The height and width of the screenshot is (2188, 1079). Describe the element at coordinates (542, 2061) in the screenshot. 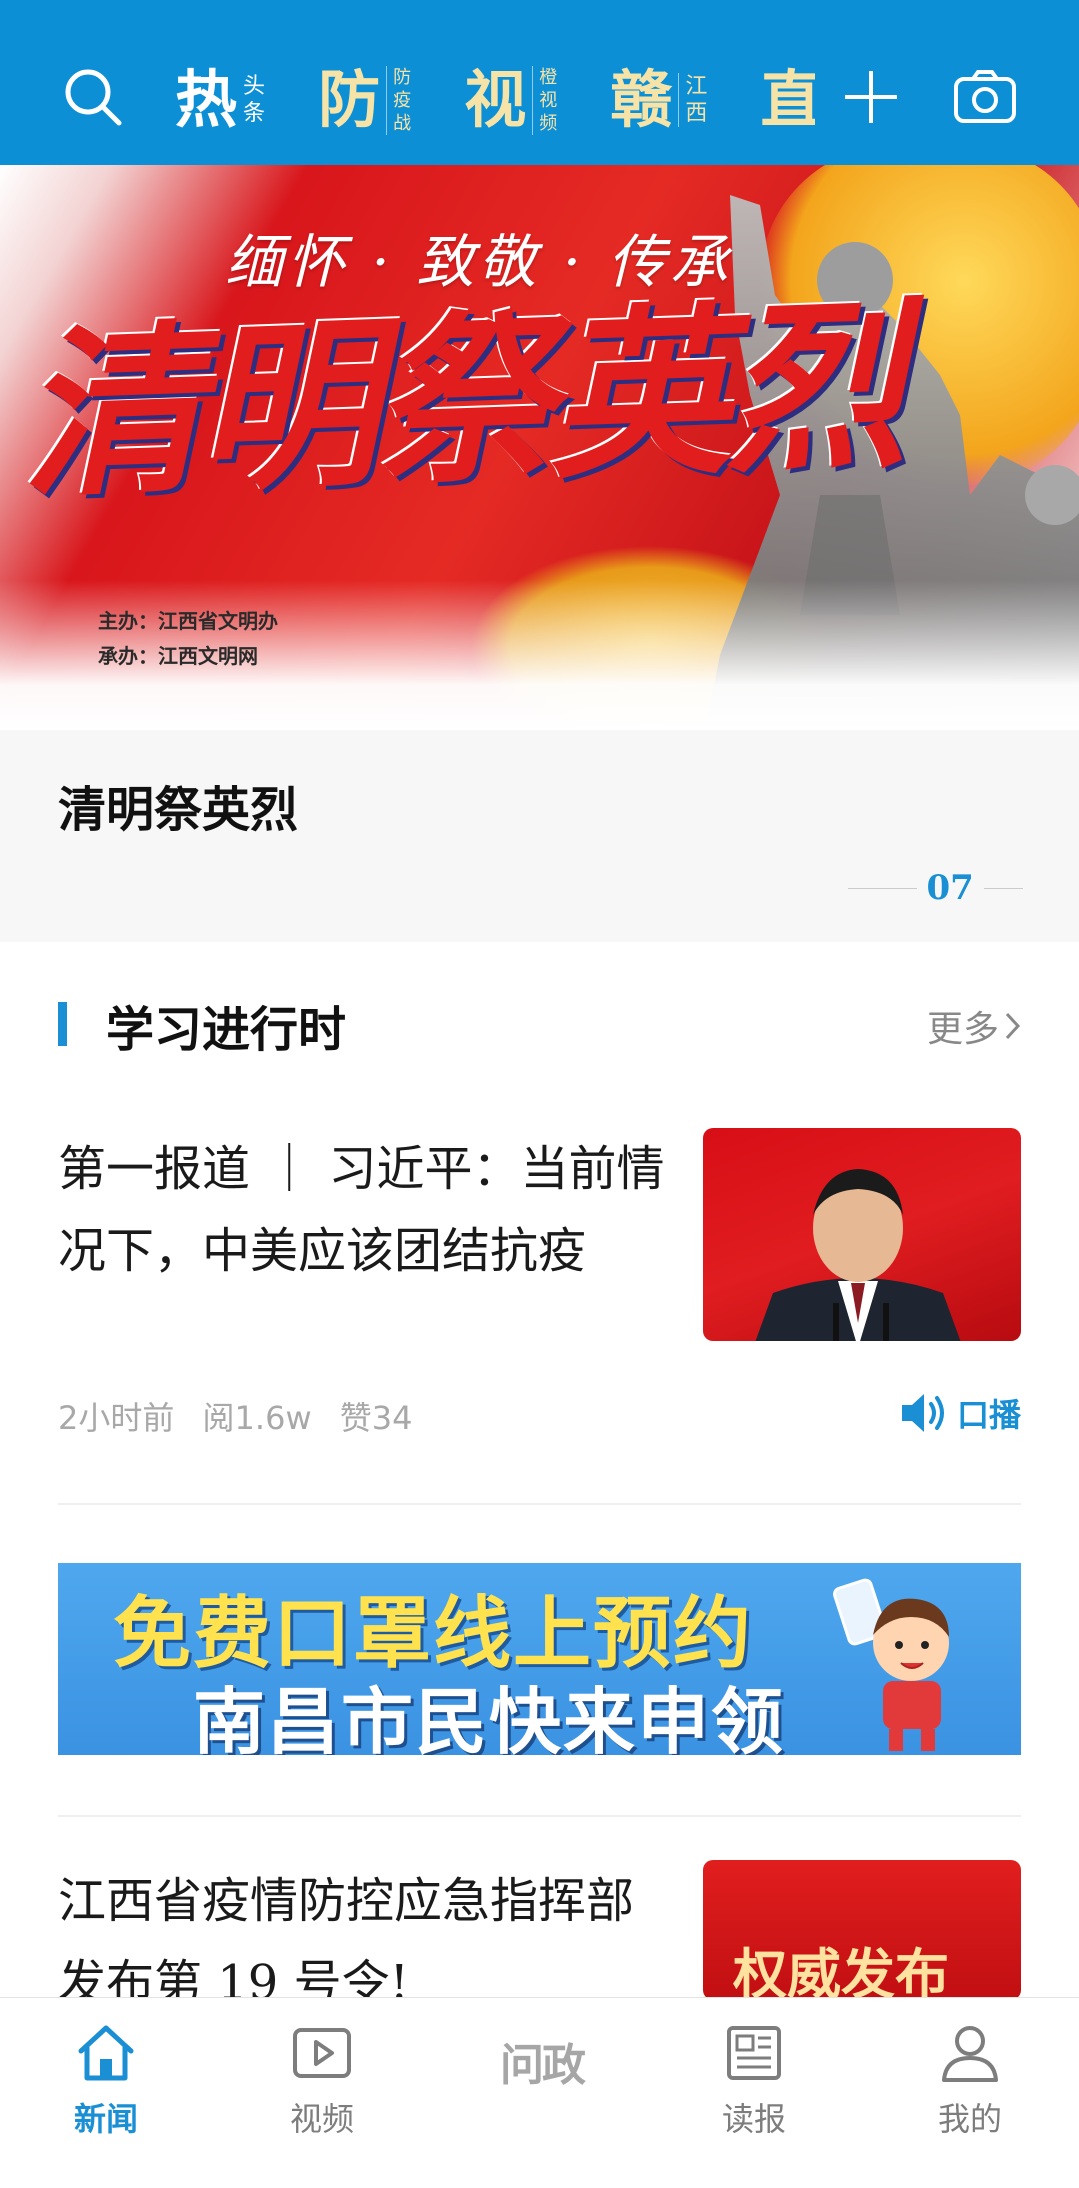

I see `tab-wenzheng: 问政` at that location.